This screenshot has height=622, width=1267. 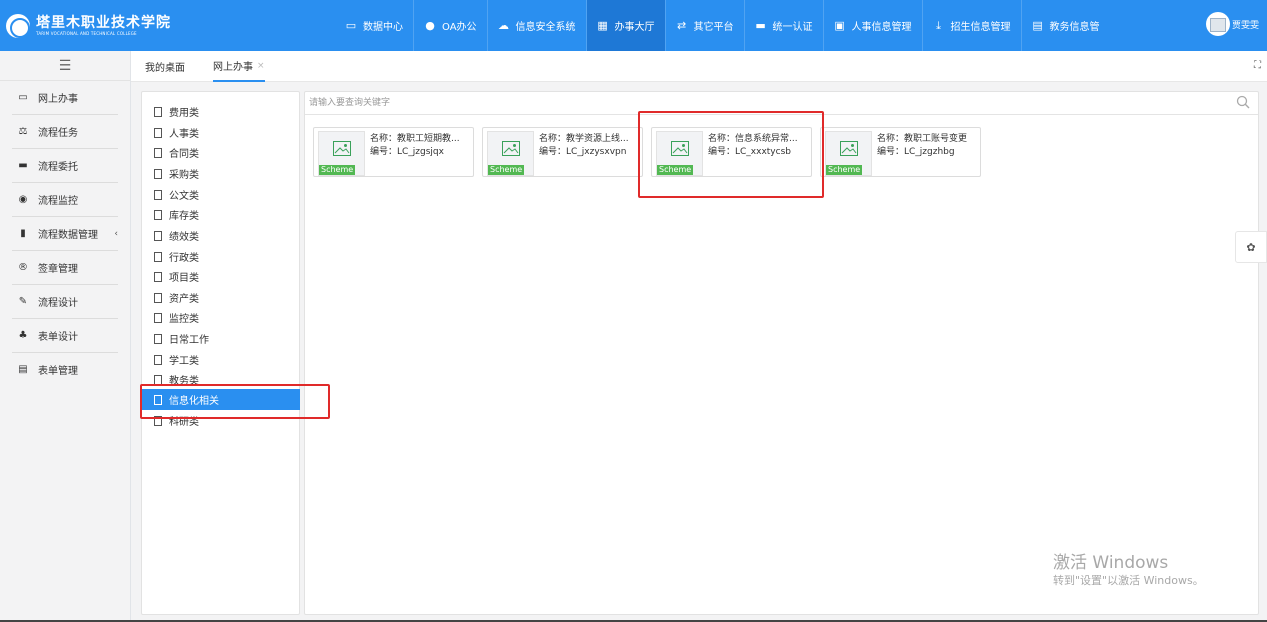 I want to click on tab-label: 网上办事, so click(x=233, y=67).